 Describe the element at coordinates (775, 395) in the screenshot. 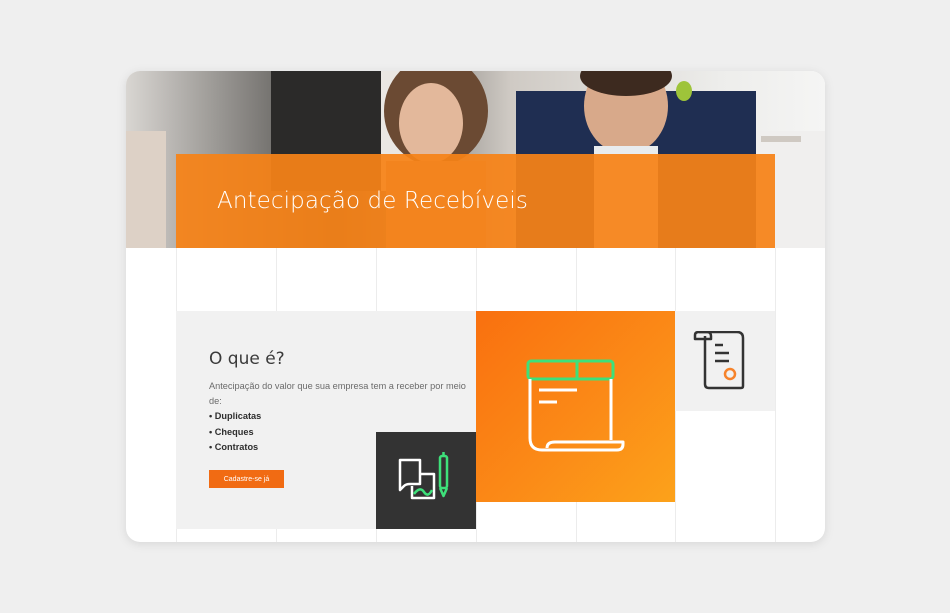

I see `grid-line` at that location.